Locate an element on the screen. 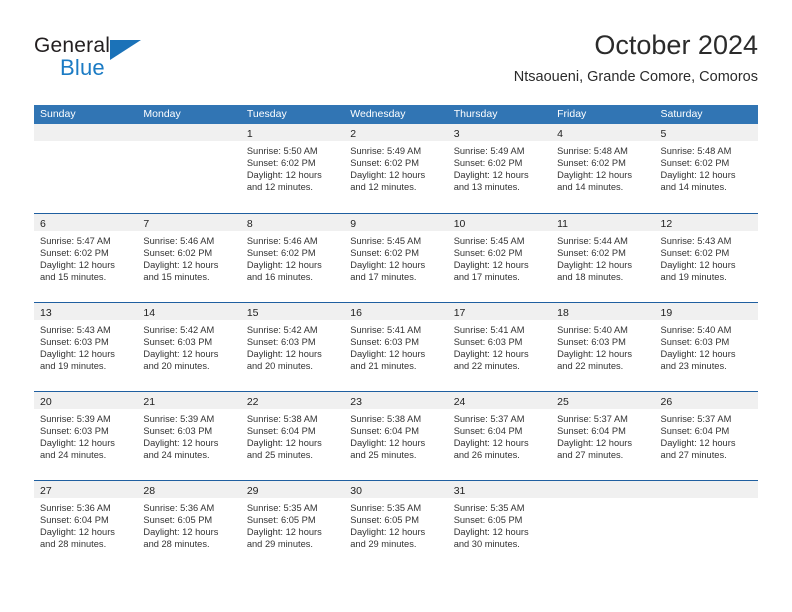 This screenshot has width=792, height=612. day-number-band: 30 is located at coordinates (396, 489).